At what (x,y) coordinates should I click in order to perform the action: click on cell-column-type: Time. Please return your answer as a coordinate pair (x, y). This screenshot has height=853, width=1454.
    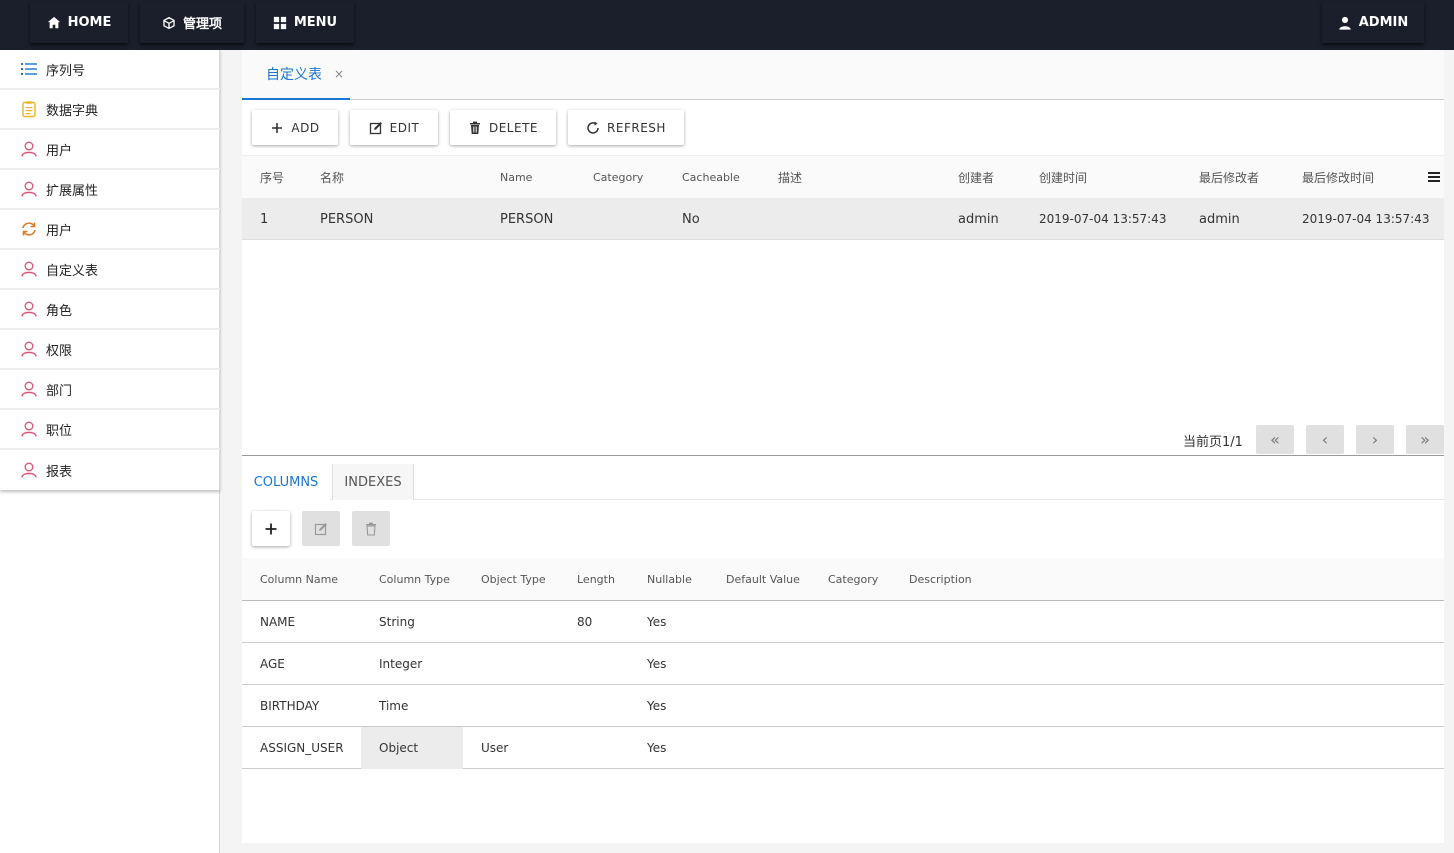
    Looking at the image, I should click on (394, 706).